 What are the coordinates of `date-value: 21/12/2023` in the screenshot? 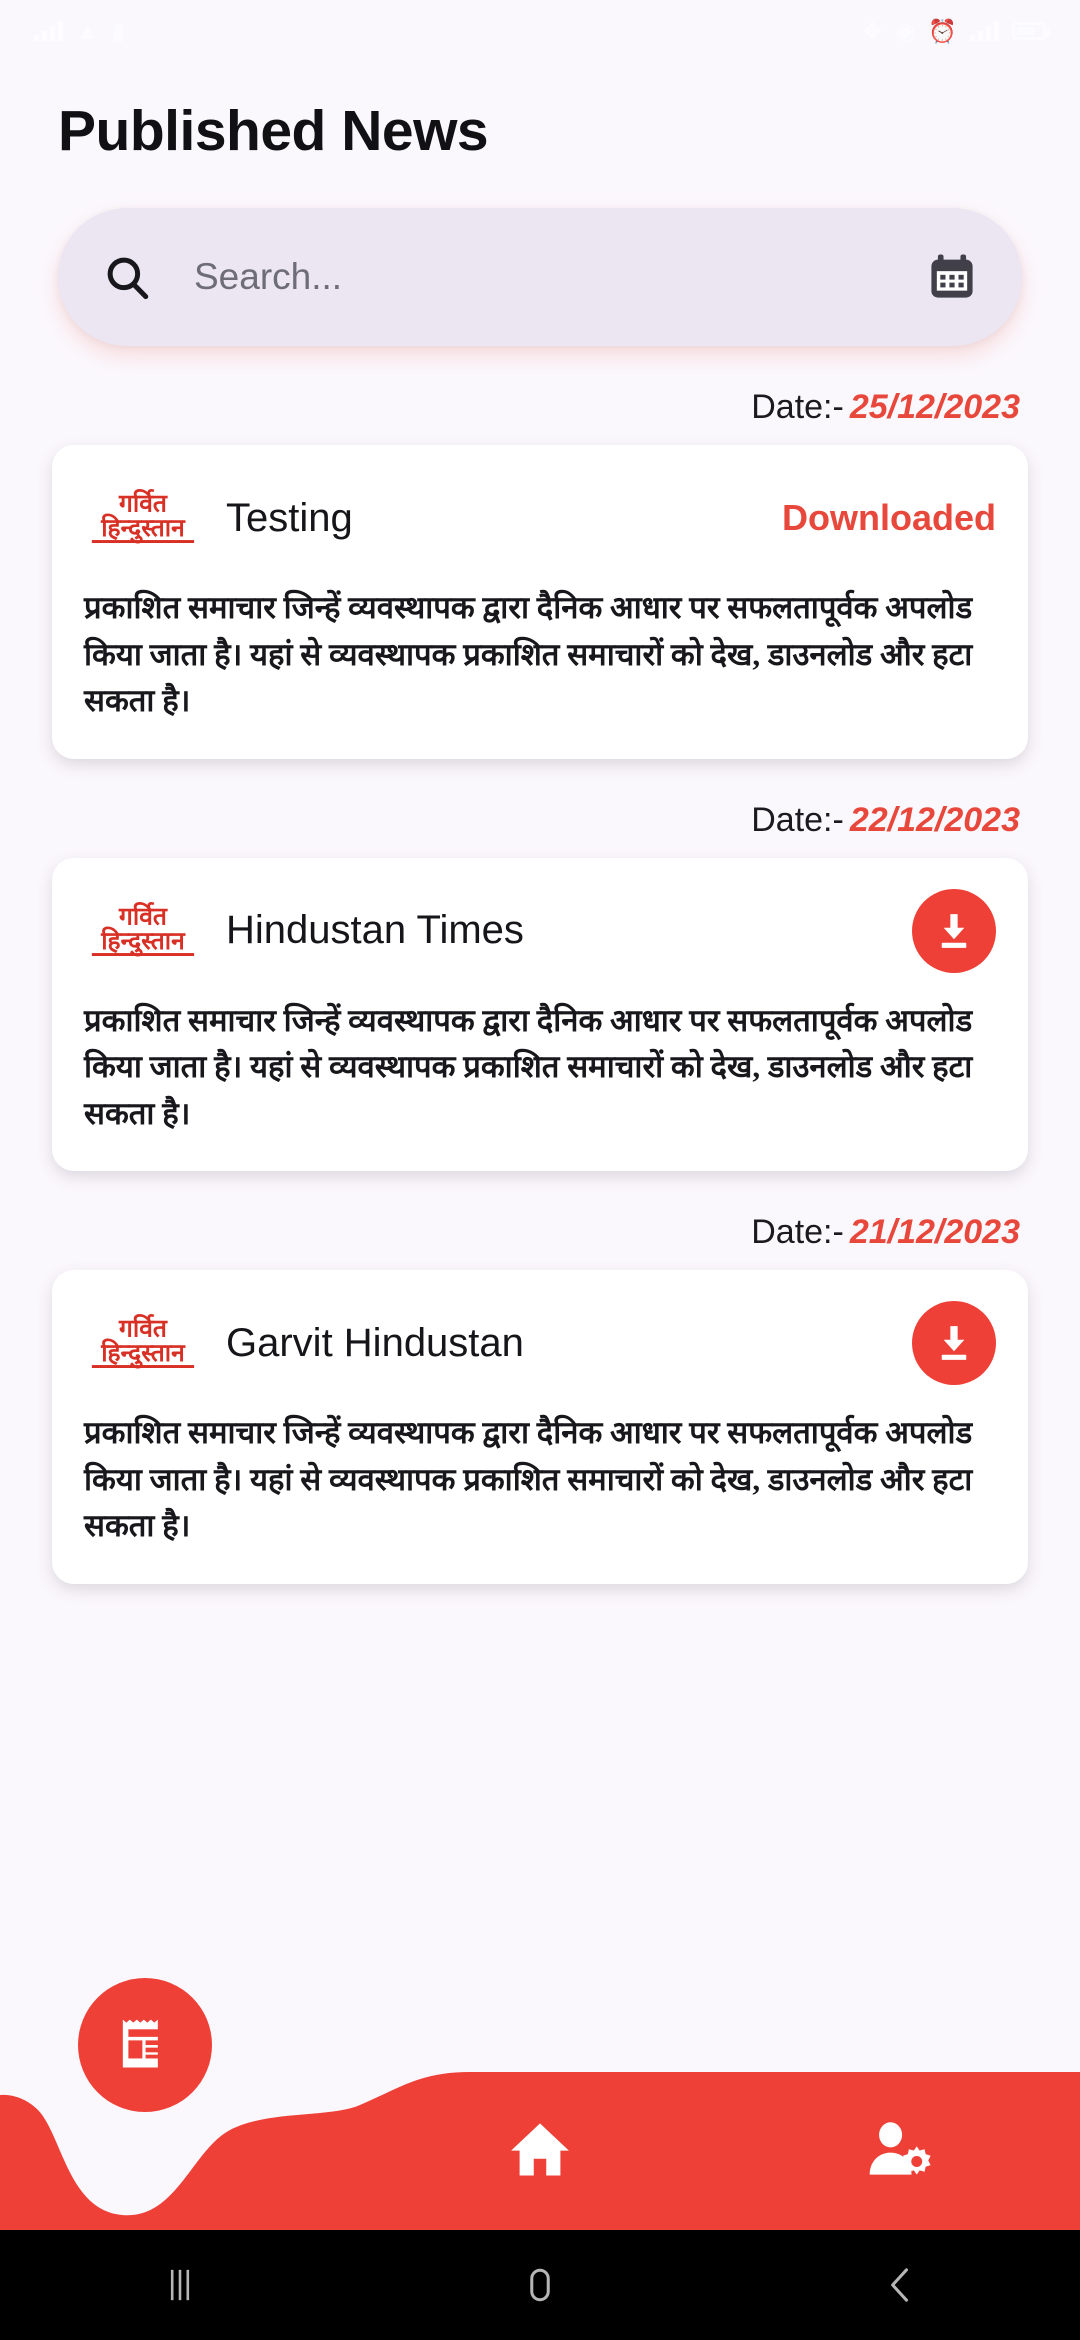 It's located at (934, 1232).